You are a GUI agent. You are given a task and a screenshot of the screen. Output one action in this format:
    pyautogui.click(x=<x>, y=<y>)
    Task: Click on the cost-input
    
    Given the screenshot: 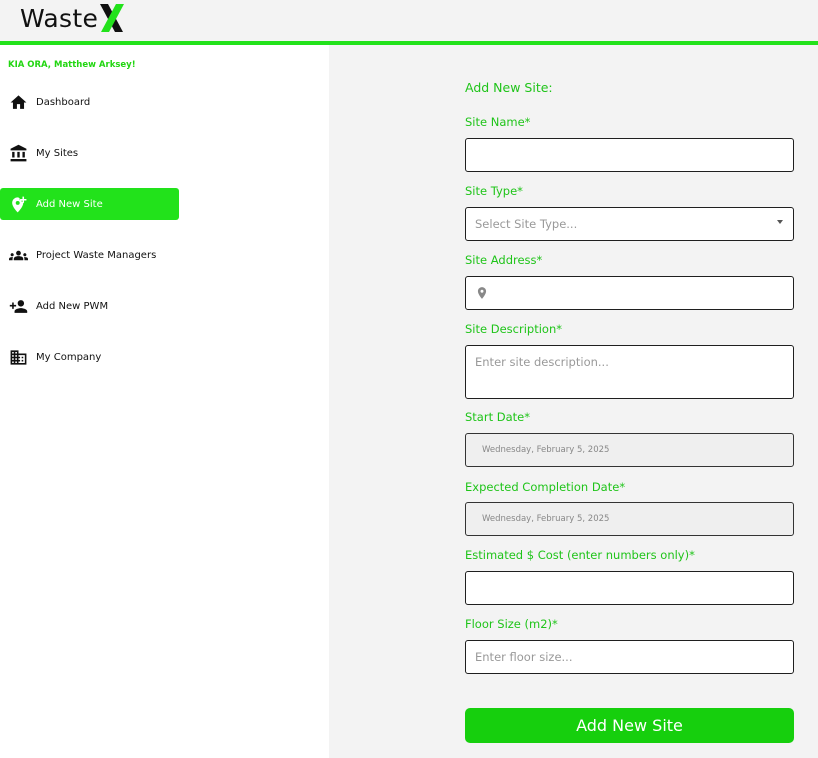 What is the action you would take?
    pyautogui.click(x=629, y=588)
    